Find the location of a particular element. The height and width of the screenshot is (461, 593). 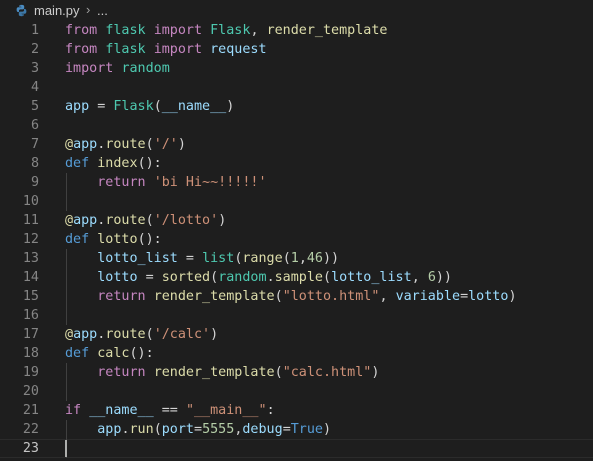

code-token: sample is located at coordinates (298, 277).